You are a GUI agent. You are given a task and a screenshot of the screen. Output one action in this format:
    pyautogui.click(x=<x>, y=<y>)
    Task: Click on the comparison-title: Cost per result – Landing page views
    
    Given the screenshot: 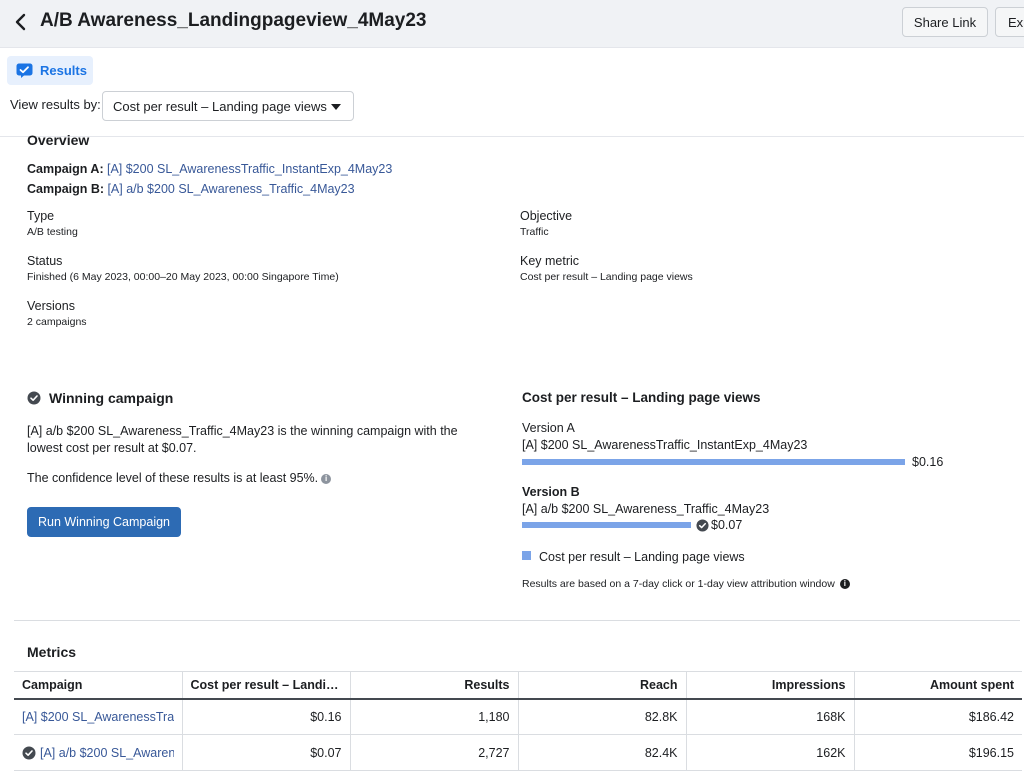 What is the action you would take?
    pyautogui.click(x=641, y=397)
    